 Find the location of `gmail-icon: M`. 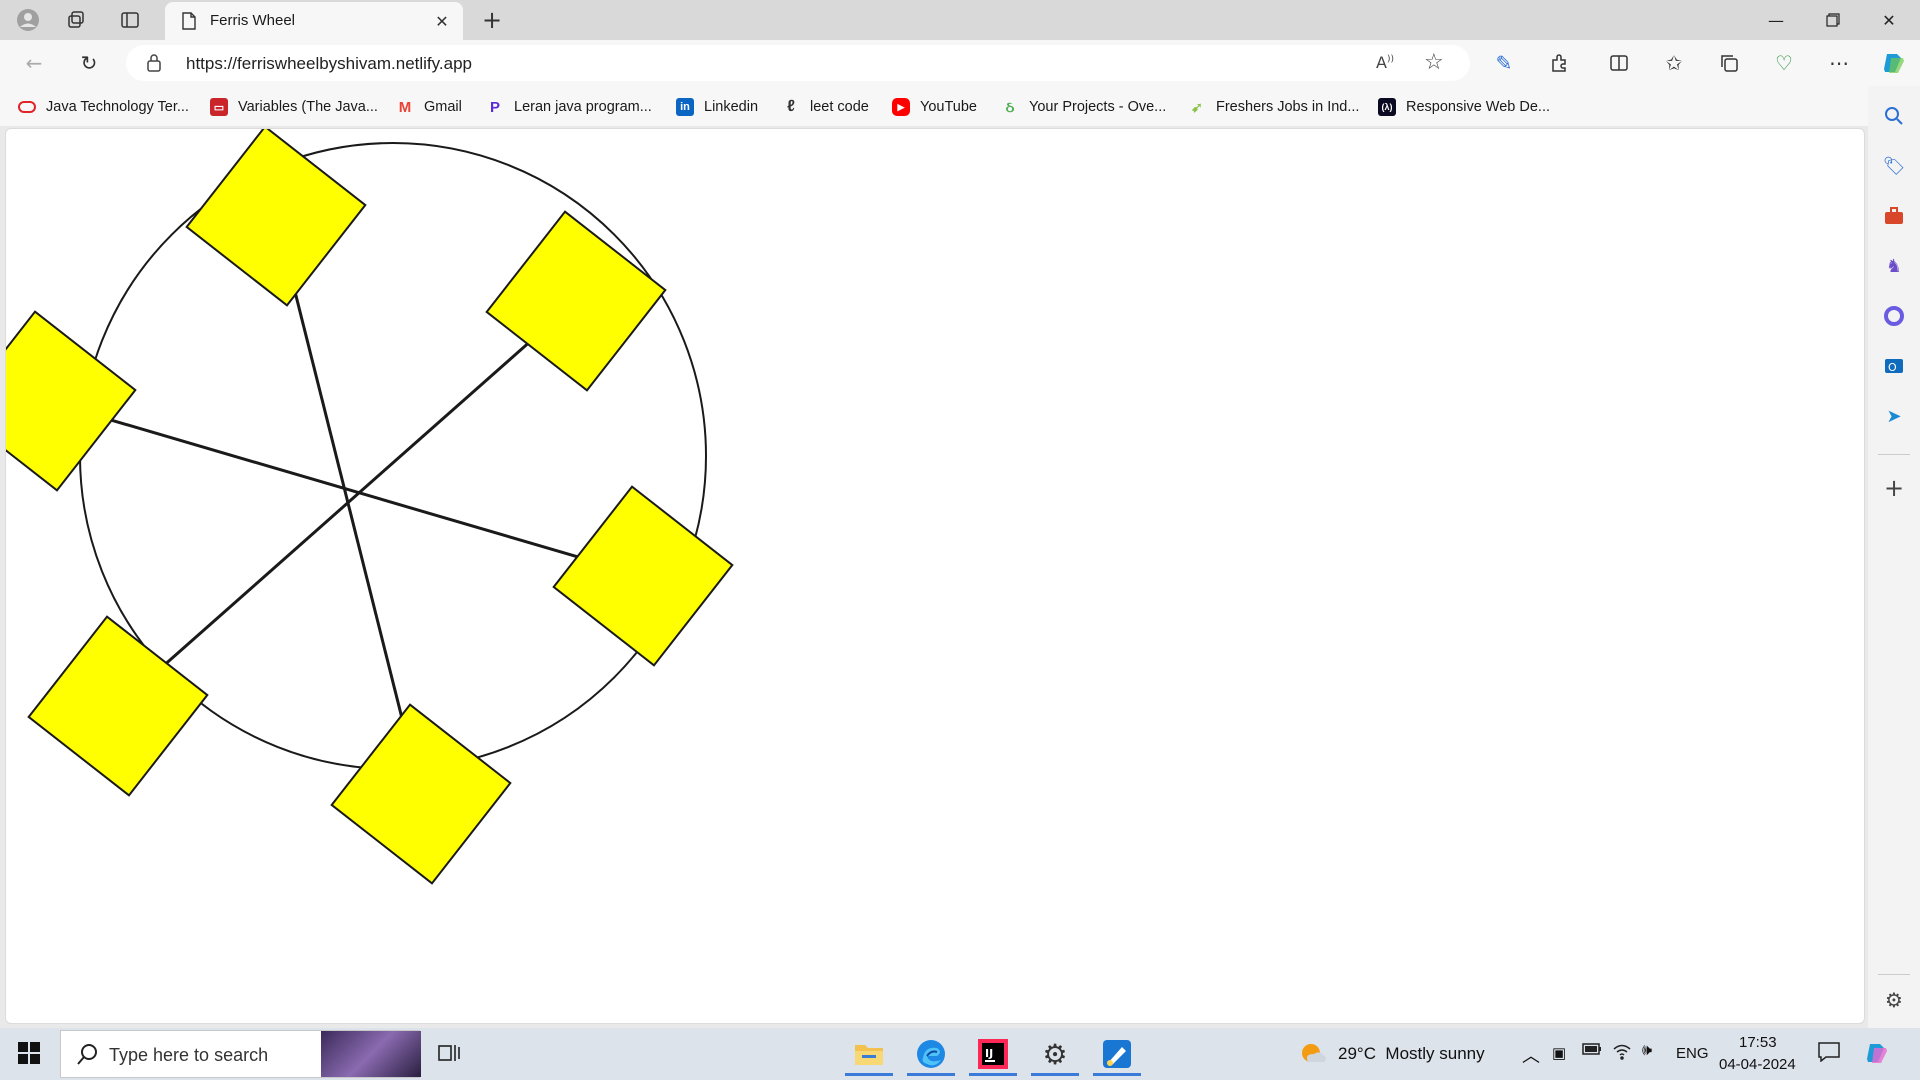

gmail-icon: M is located at coordinates (405, 107).